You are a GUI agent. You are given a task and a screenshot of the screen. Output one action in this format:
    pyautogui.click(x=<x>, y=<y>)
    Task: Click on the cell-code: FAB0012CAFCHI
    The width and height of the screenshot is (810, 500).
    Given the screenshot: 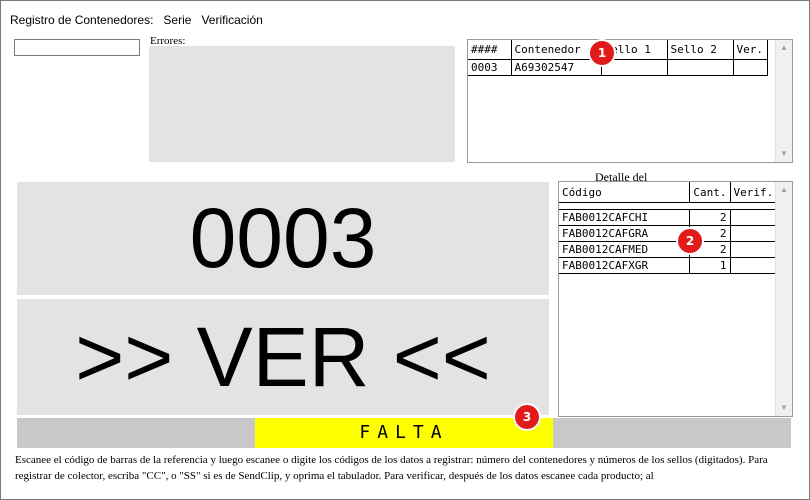 What is the action you would take?
    pyautogui.click(x=624, y=217)
    